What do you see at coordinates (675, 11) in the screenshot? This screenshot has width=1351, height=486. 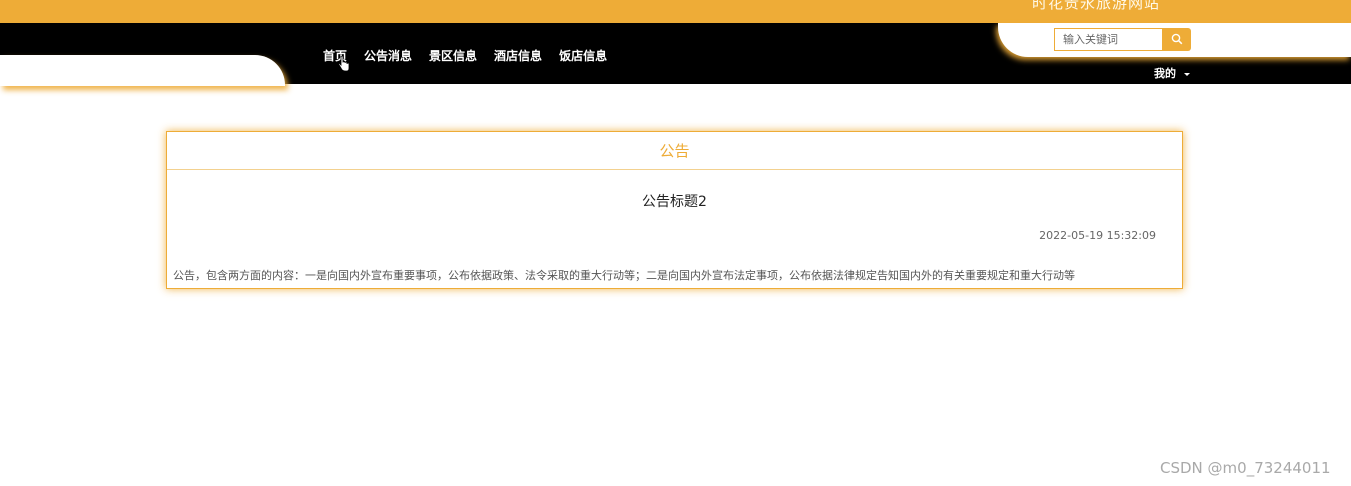 I see `top-banner: 时花贵永旅游网站` at bounding box center [675, 11].